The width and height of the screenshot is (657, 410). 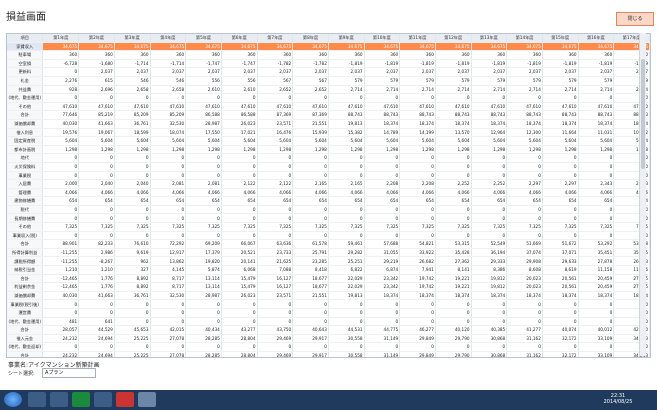 I want to click on table-cell: 12,300, so click(x=524, y=133).